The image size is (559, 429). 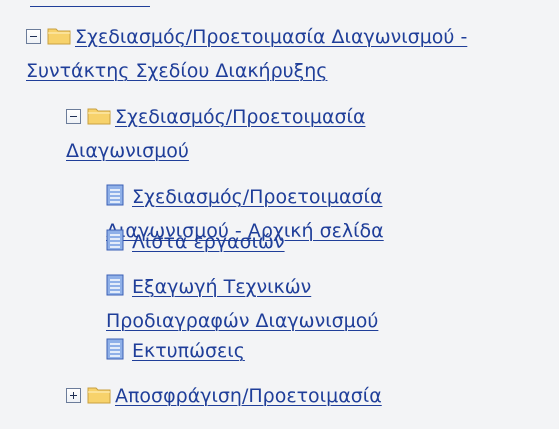 I want to click on tree-leaf-tasks: Λίστα εργασιών, so click(x=256, y=242).